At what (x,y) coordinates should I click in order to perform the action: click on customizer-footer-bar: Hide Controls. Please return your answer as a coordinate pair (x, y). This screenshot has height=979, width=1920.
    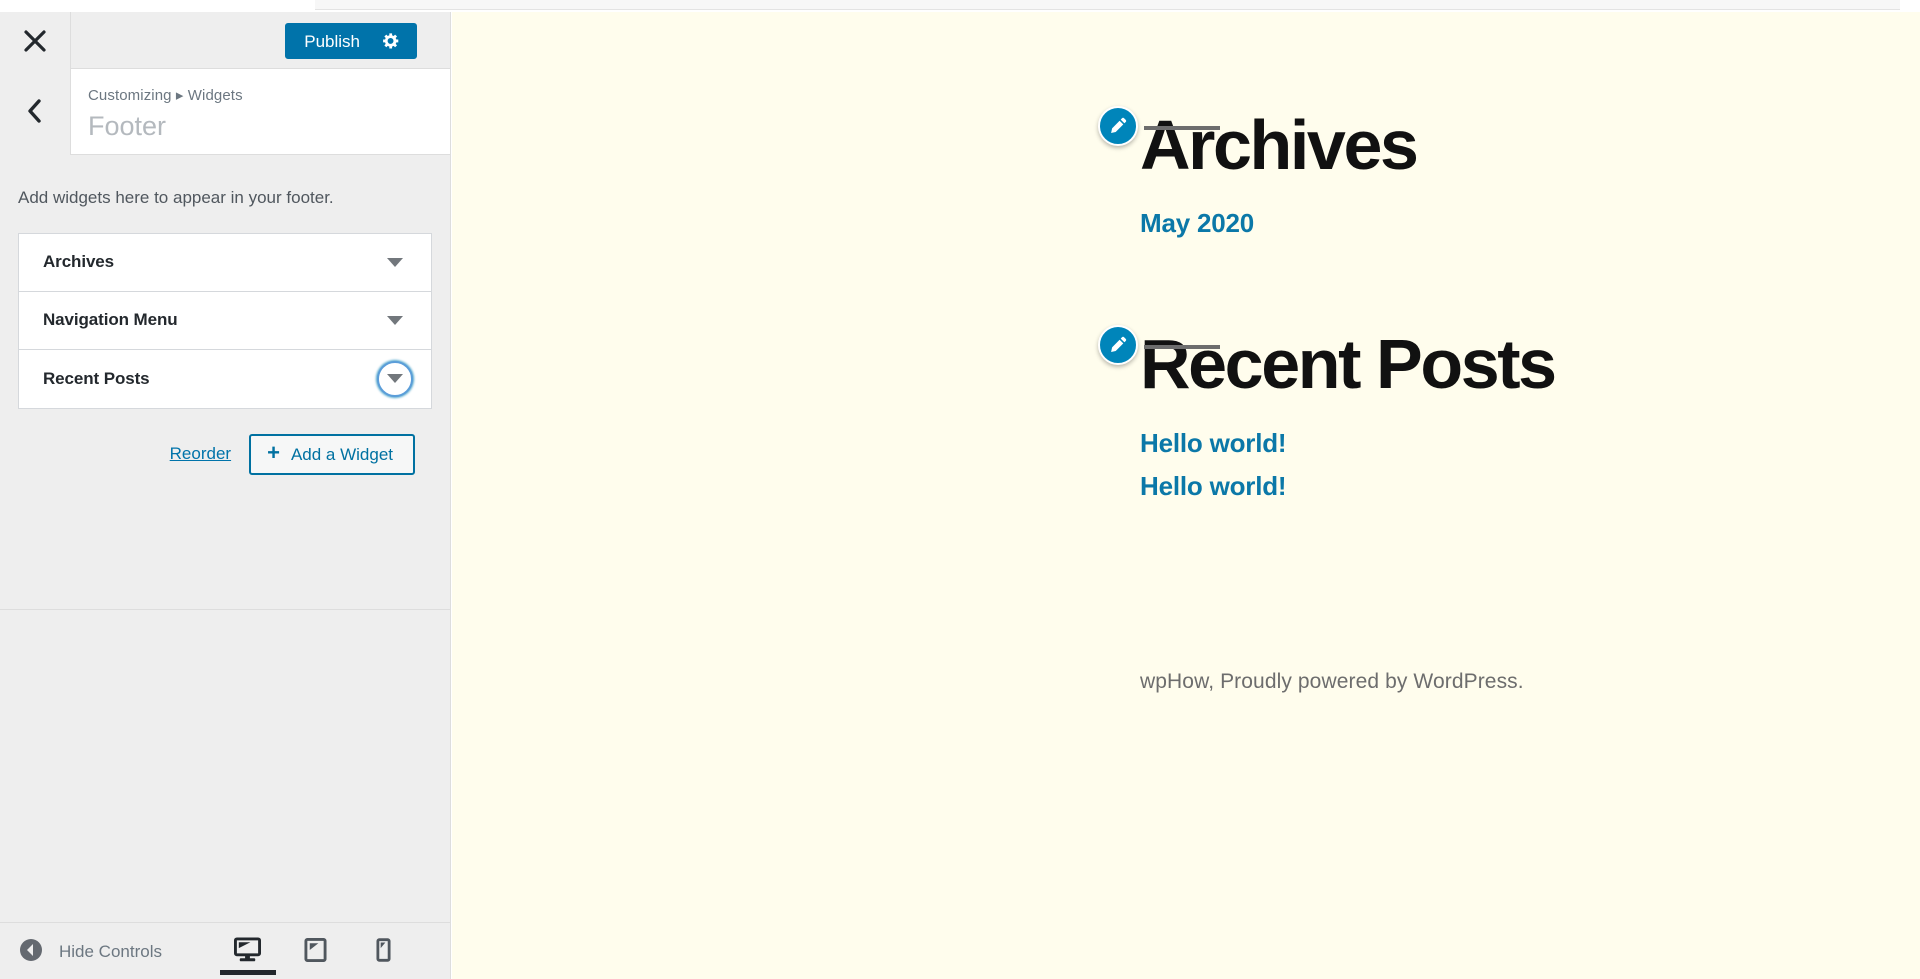
    Looking at the image, I should click on (225, 951).